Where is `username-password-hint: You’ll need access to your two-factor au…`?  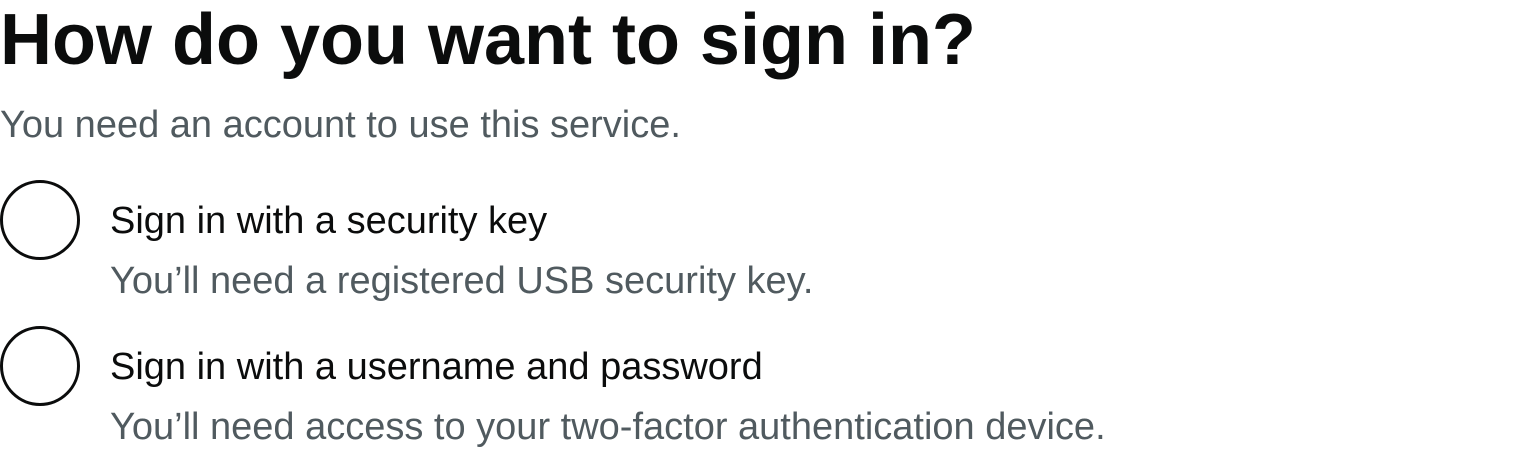 username-password-hint: You’ll need access to your two-factor au… is located at coordinates (608, 427).